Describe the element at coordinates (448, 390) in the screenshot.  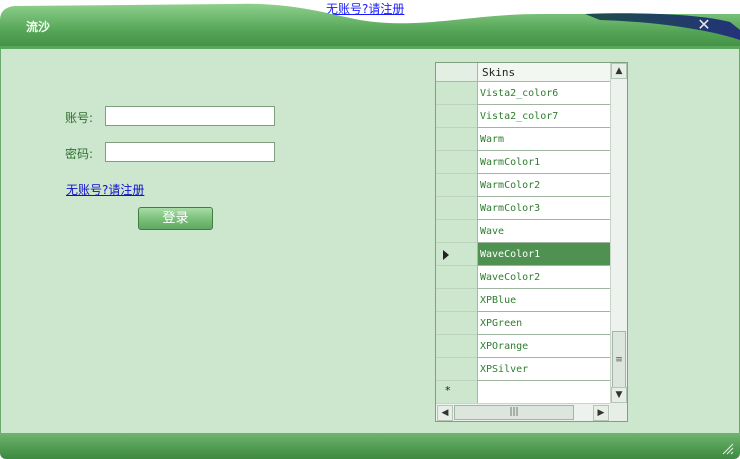
I see `new-row-icon: *` at that location.